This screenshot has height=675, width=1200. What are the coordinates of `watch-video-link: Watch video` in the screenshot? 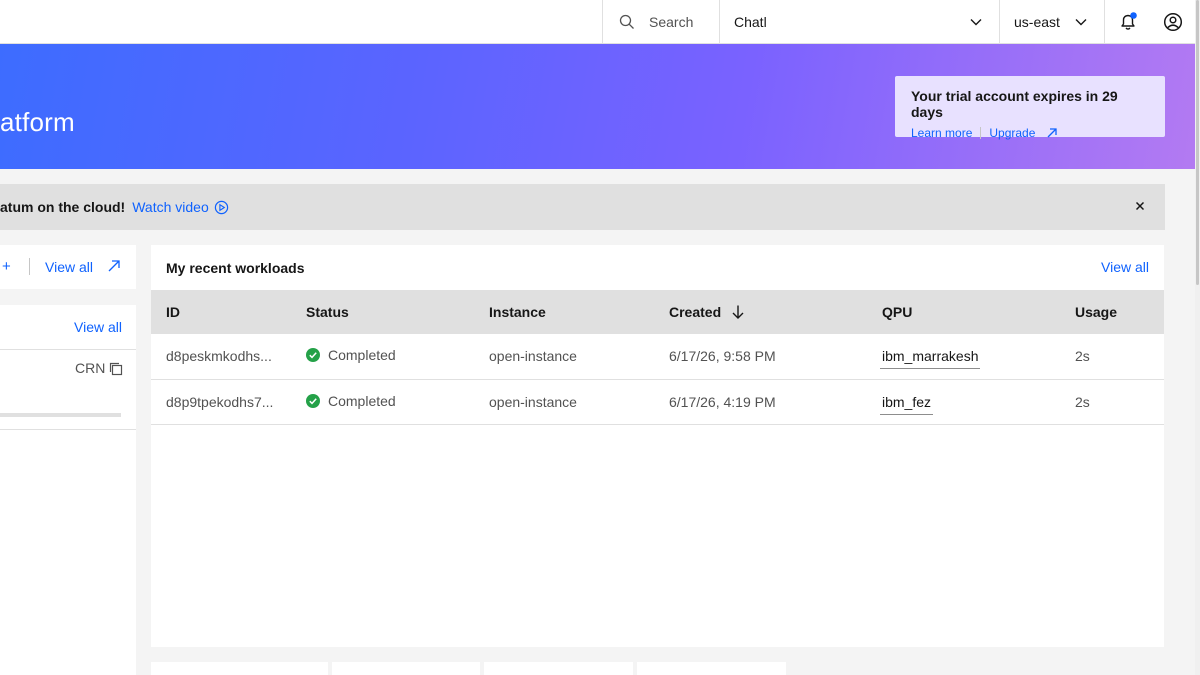 It's located at (180, 207).